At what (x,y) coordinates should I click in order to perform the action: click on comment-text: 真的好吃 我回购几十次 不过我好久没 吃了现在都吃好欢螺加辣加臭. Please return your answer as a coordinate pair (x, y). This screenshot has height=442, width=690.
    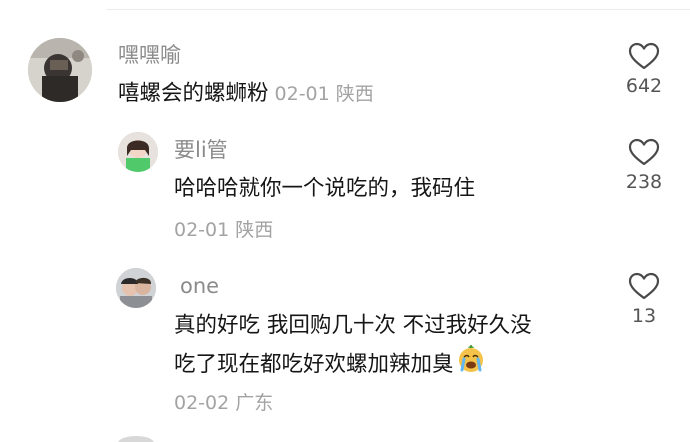
    Looking at the image, I should click on (353, 347).